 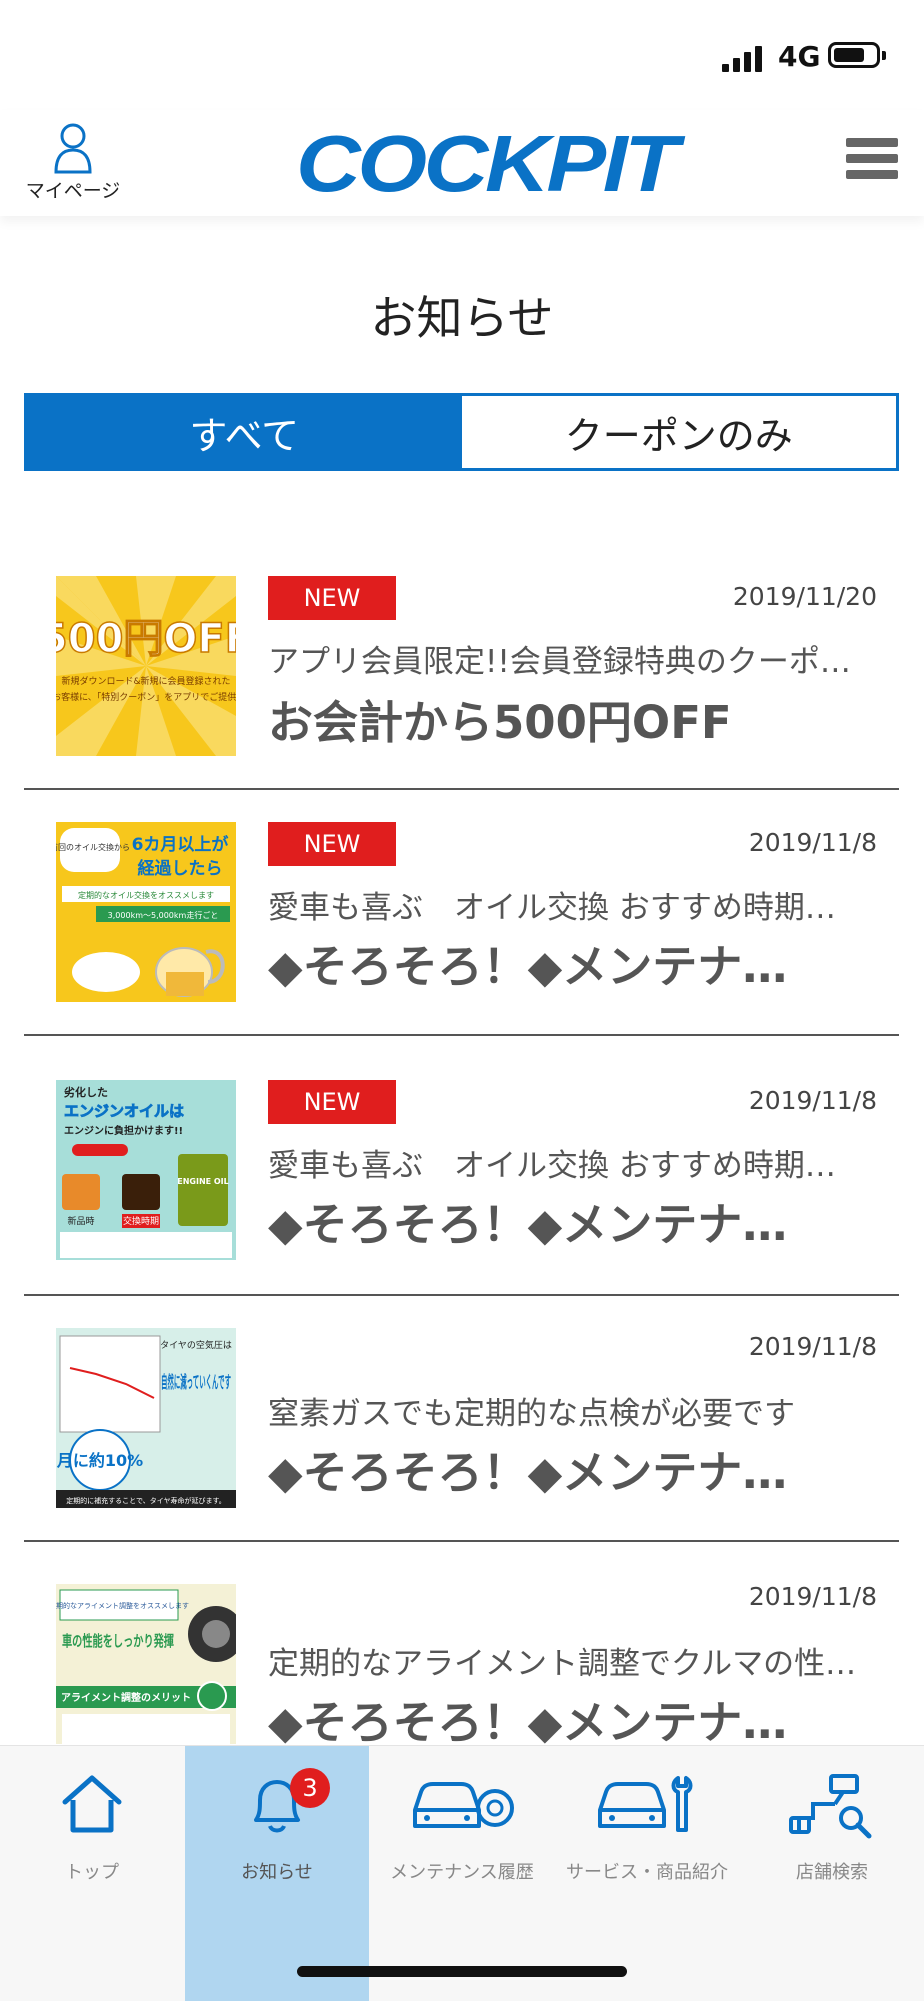 I want to click on user-icon, so click(x=73, y=148).